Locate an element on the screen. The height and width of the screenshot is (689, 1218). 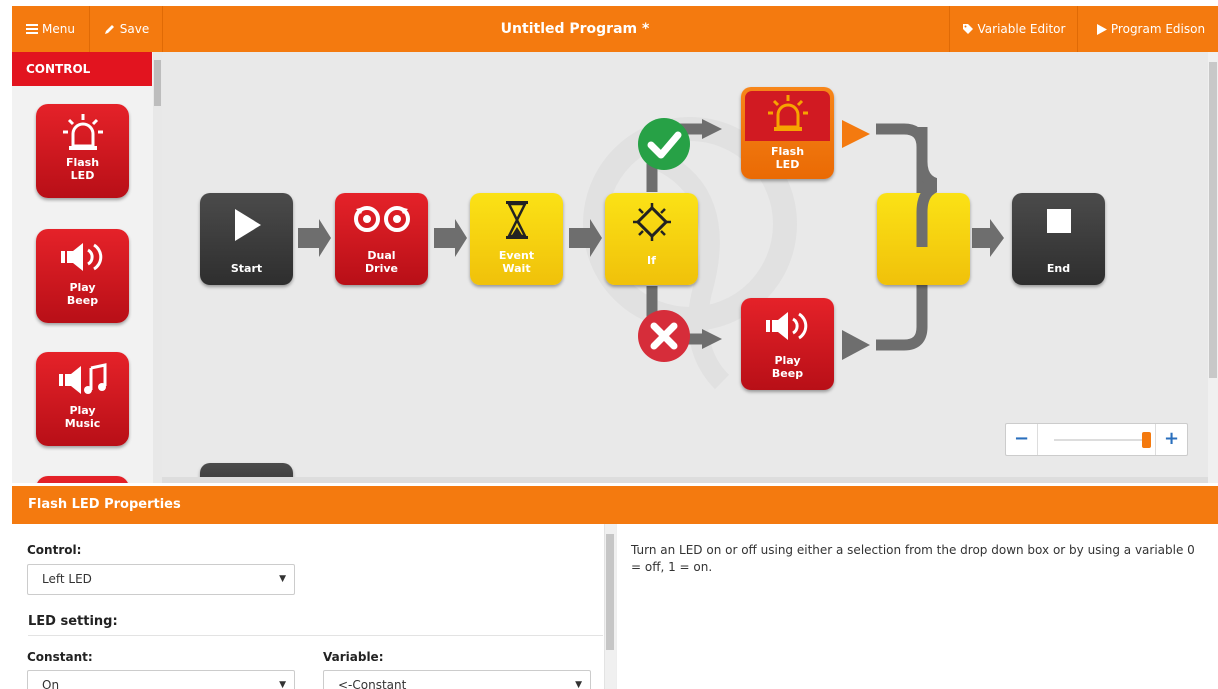
constant-select: On ▼ is located at coordinates (161, 679).